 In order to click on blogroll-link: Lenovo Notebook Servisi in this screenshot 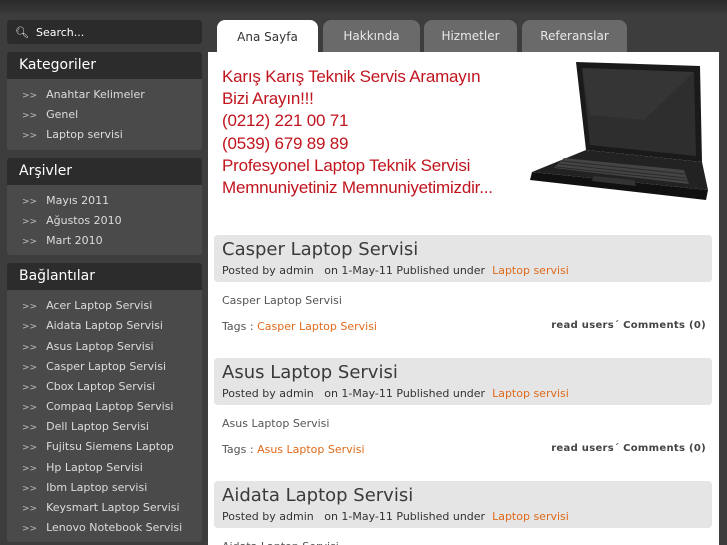, I will do `click(114, 527)`.